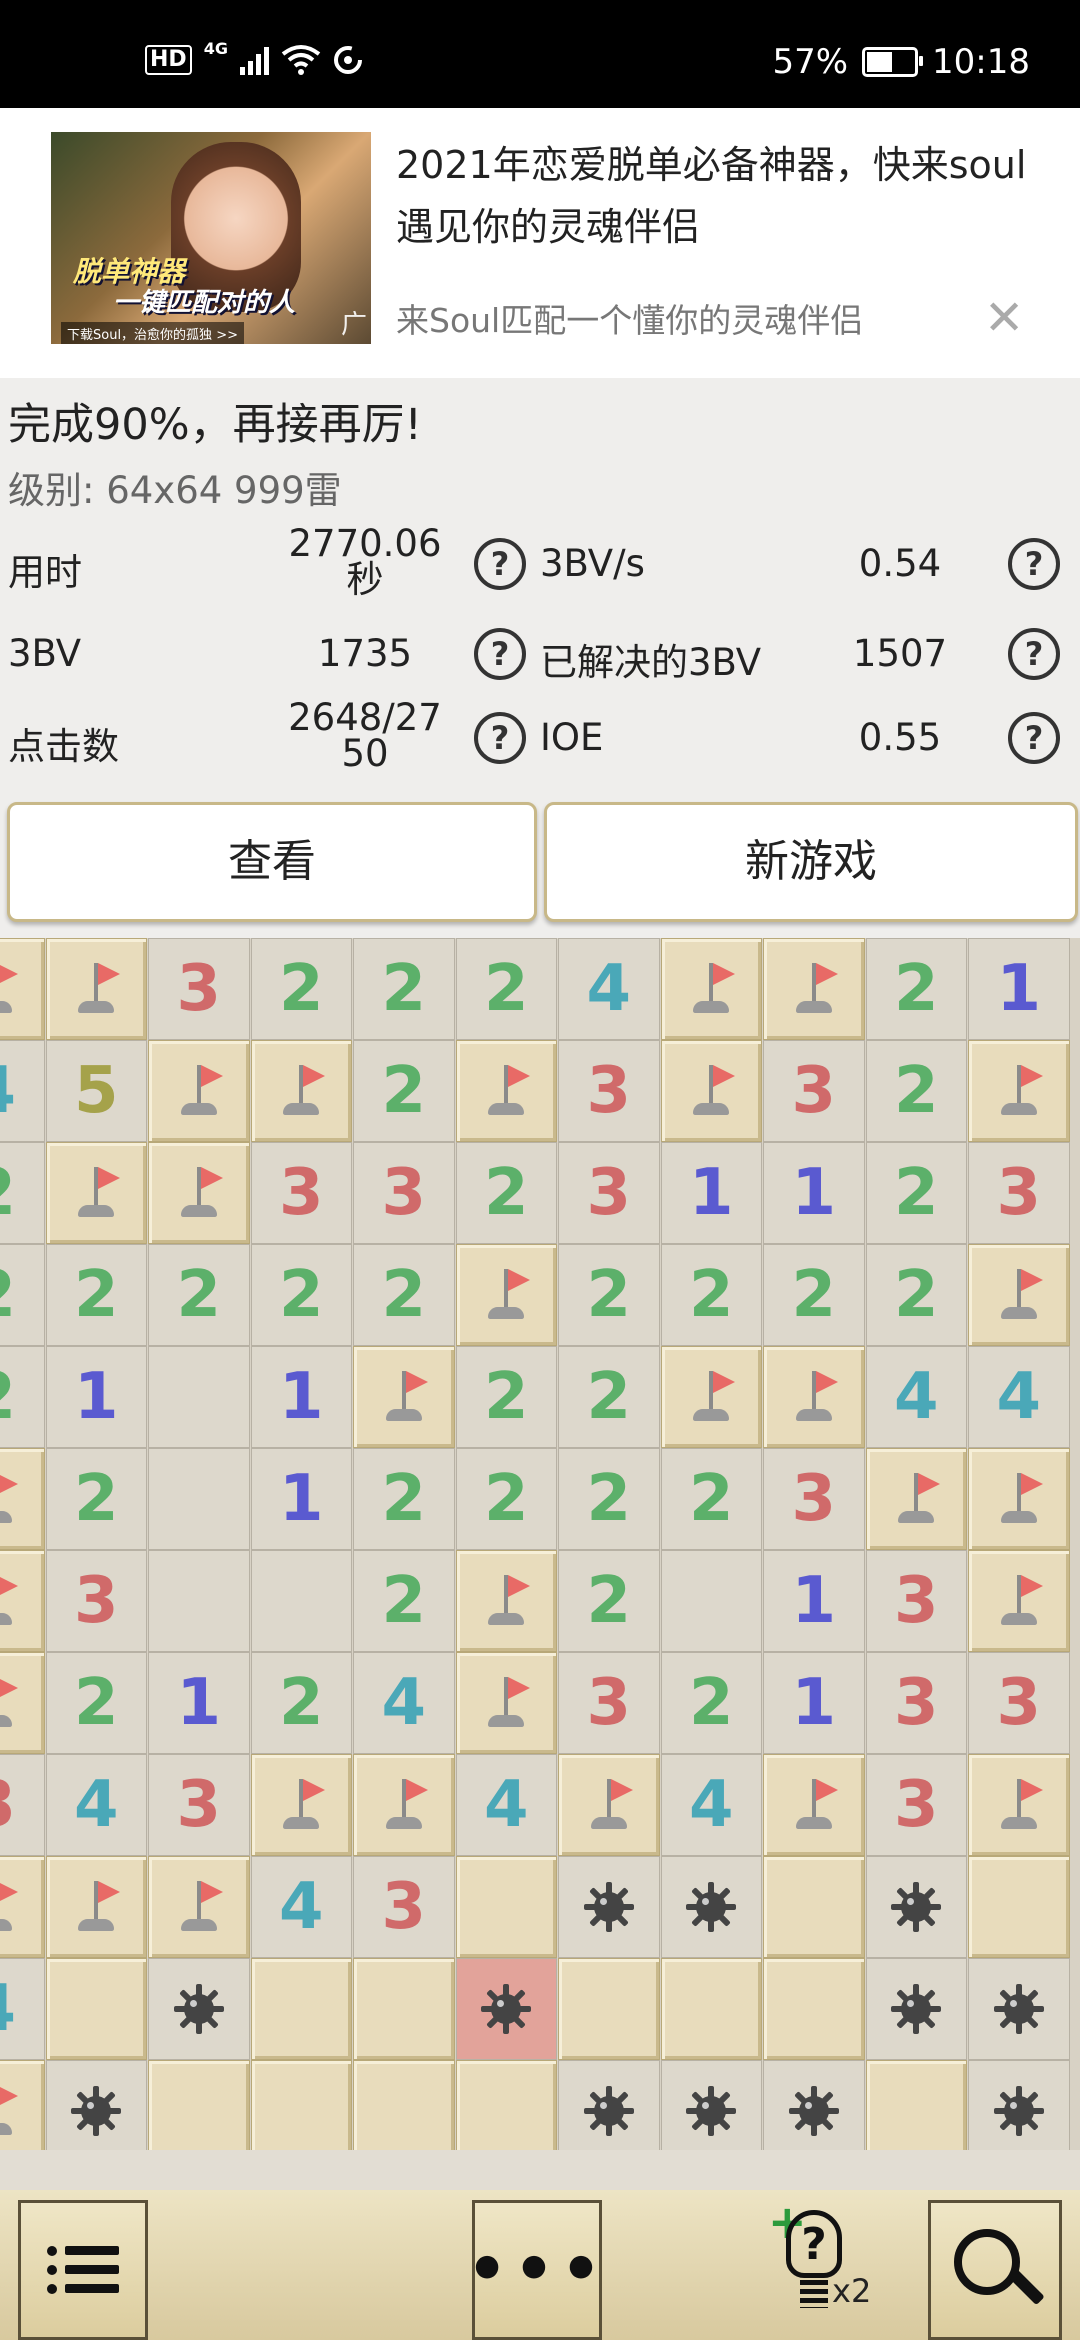 This screenshot has height=2340, width=1080. I want to click on new-game-button: 新游戏, so click(811, 862).